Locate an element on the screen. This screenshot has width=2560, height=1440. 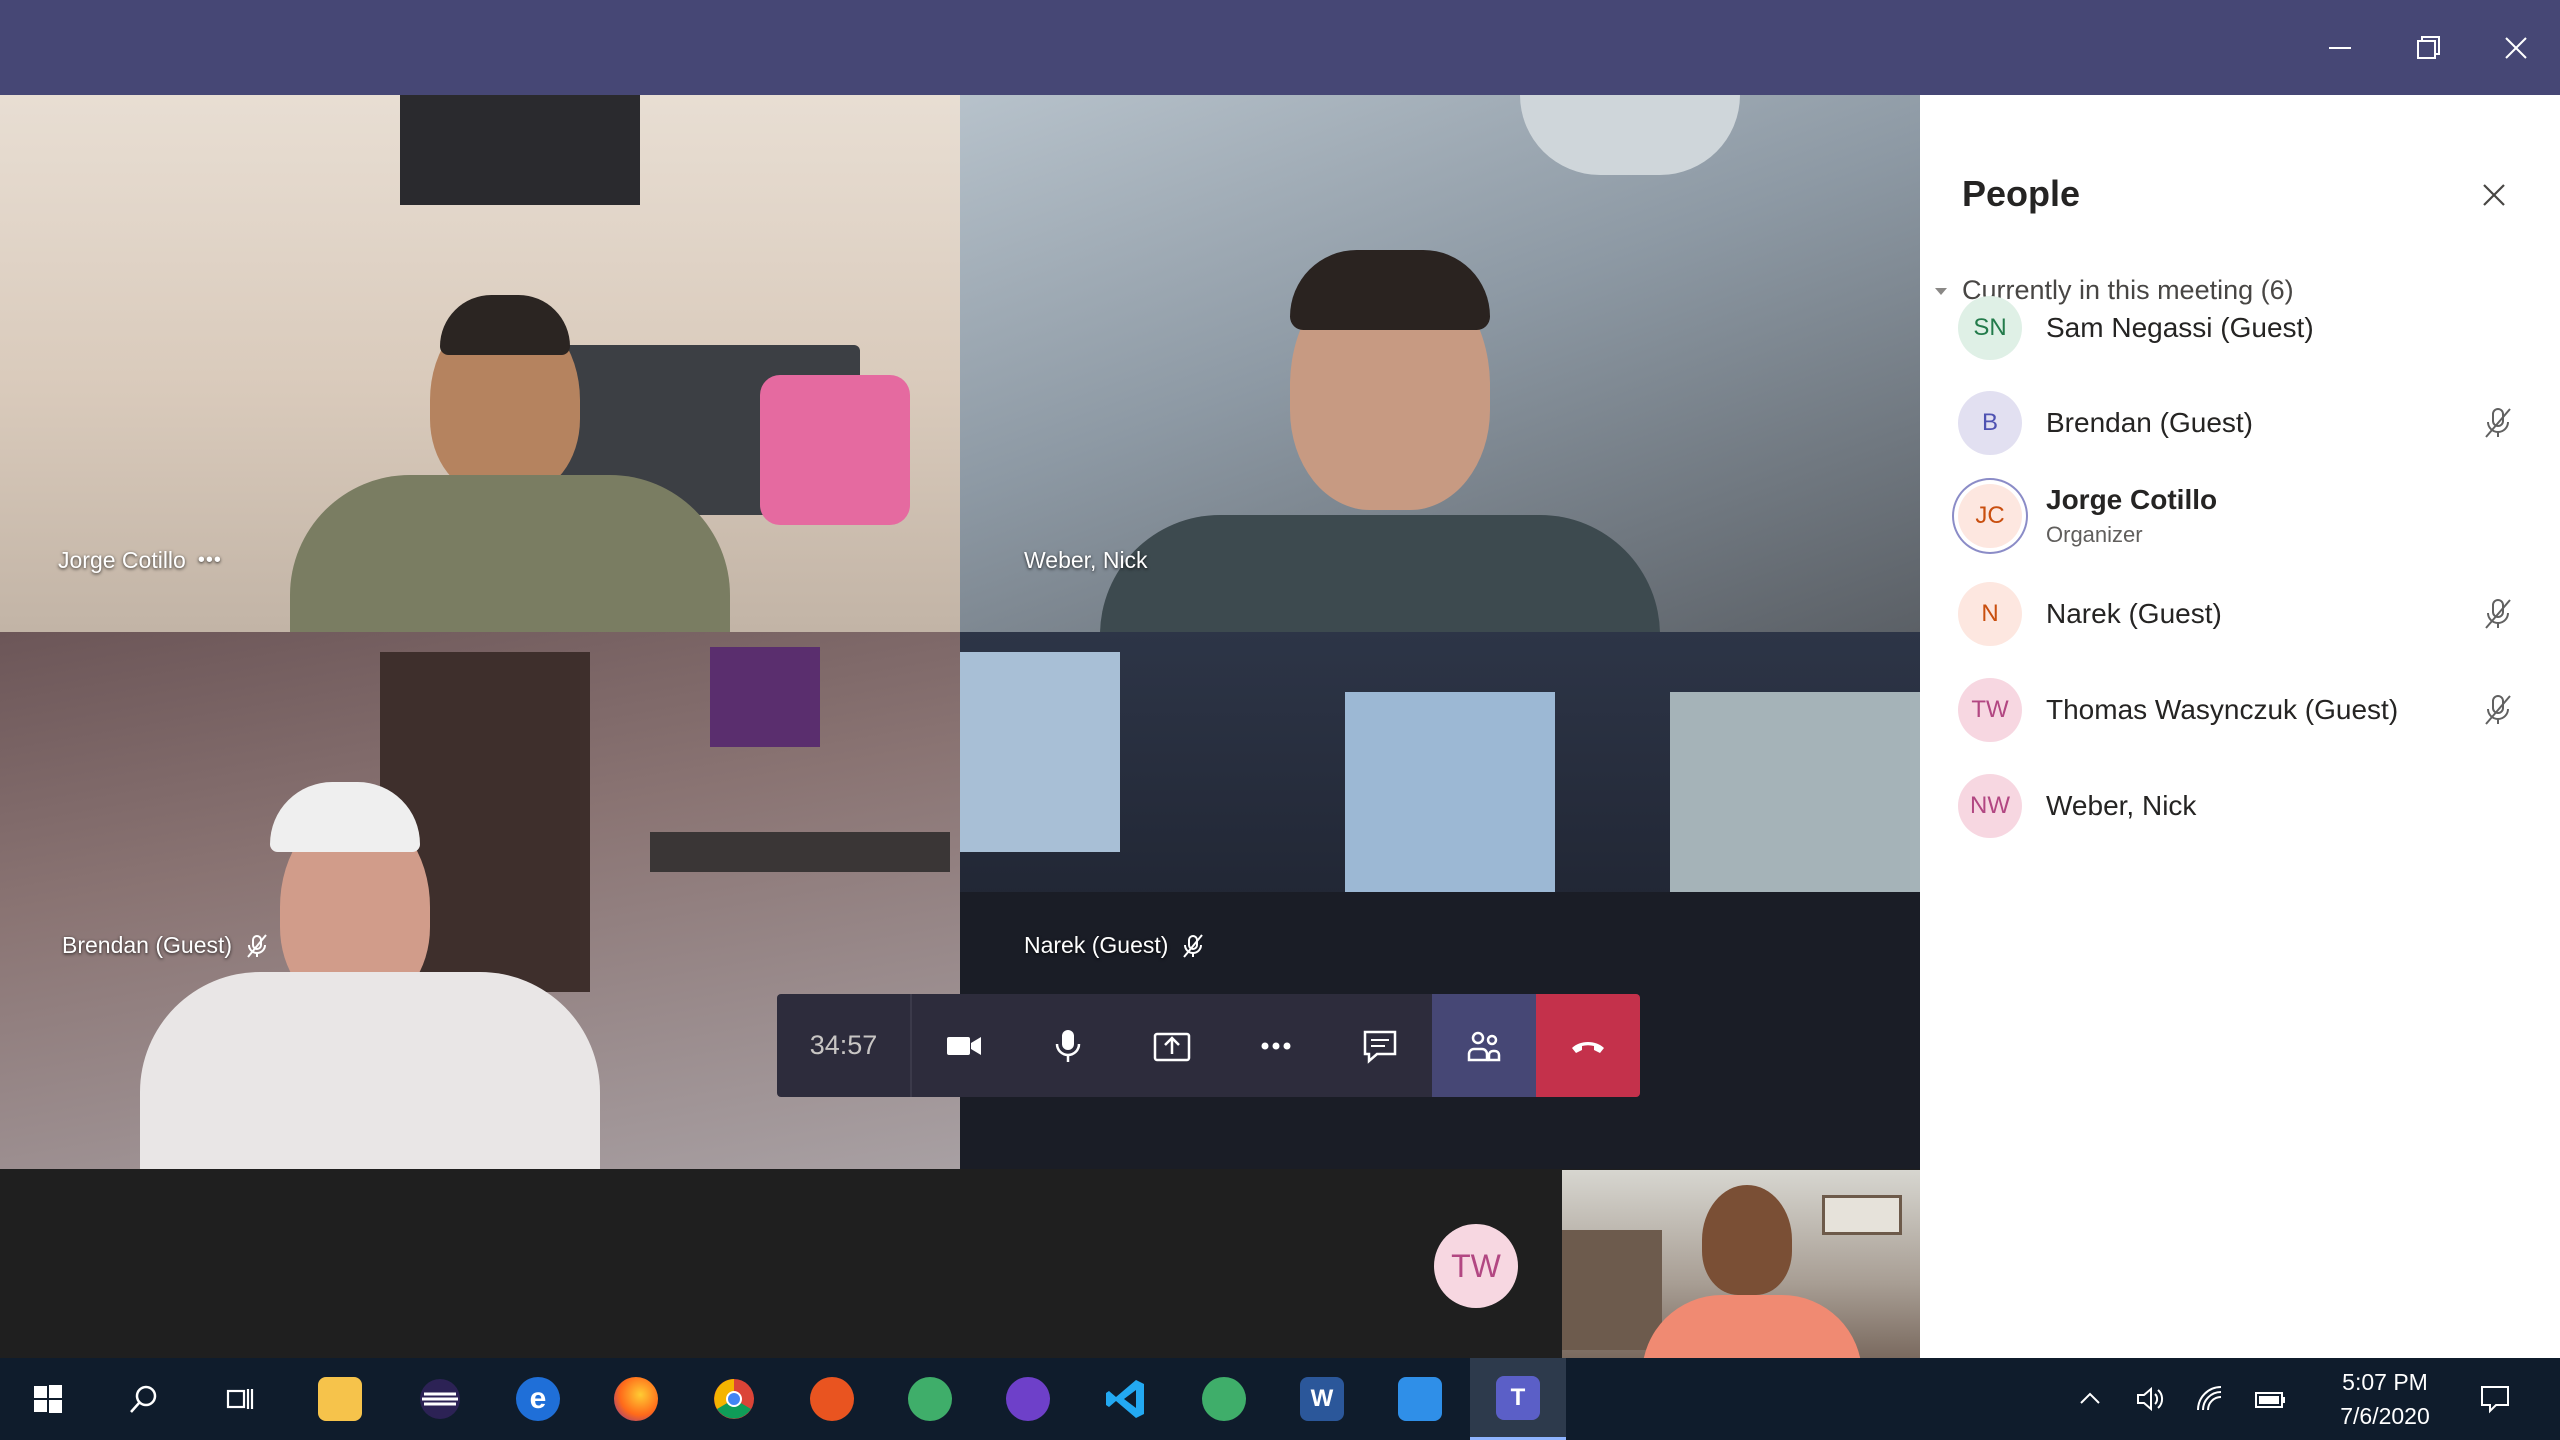
participant-name: Weber, Nick is located at coordinates (2121, 805).